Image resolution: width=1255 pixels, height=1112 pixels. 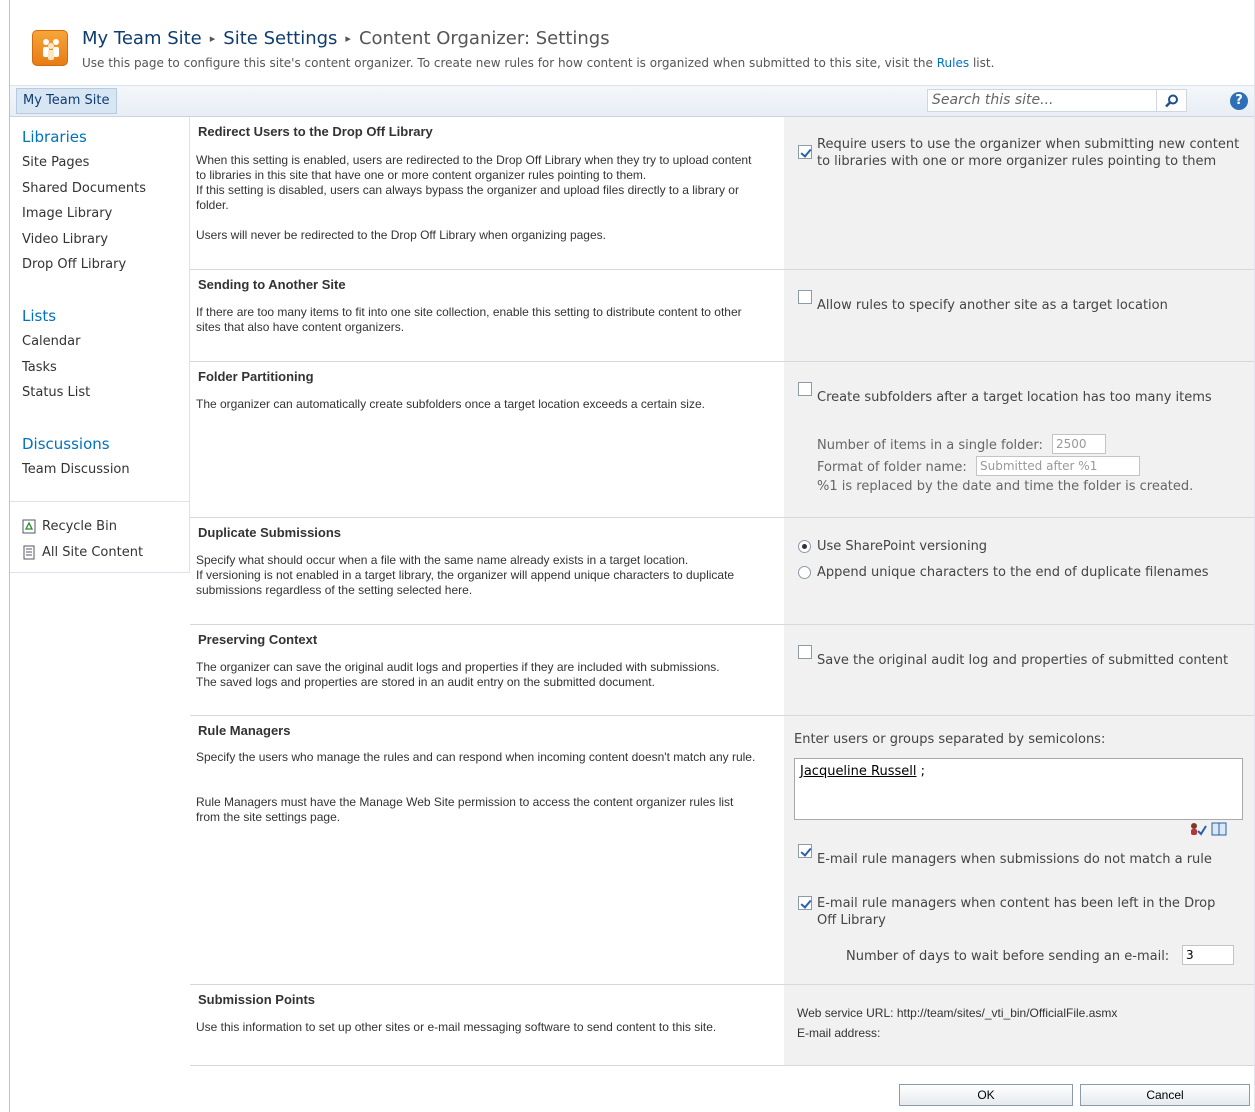 What do you see at coordinates (484, 38) in the screenshot?
I see `page-title: Content Organizer: Settings` at bounding box center [484, 38].